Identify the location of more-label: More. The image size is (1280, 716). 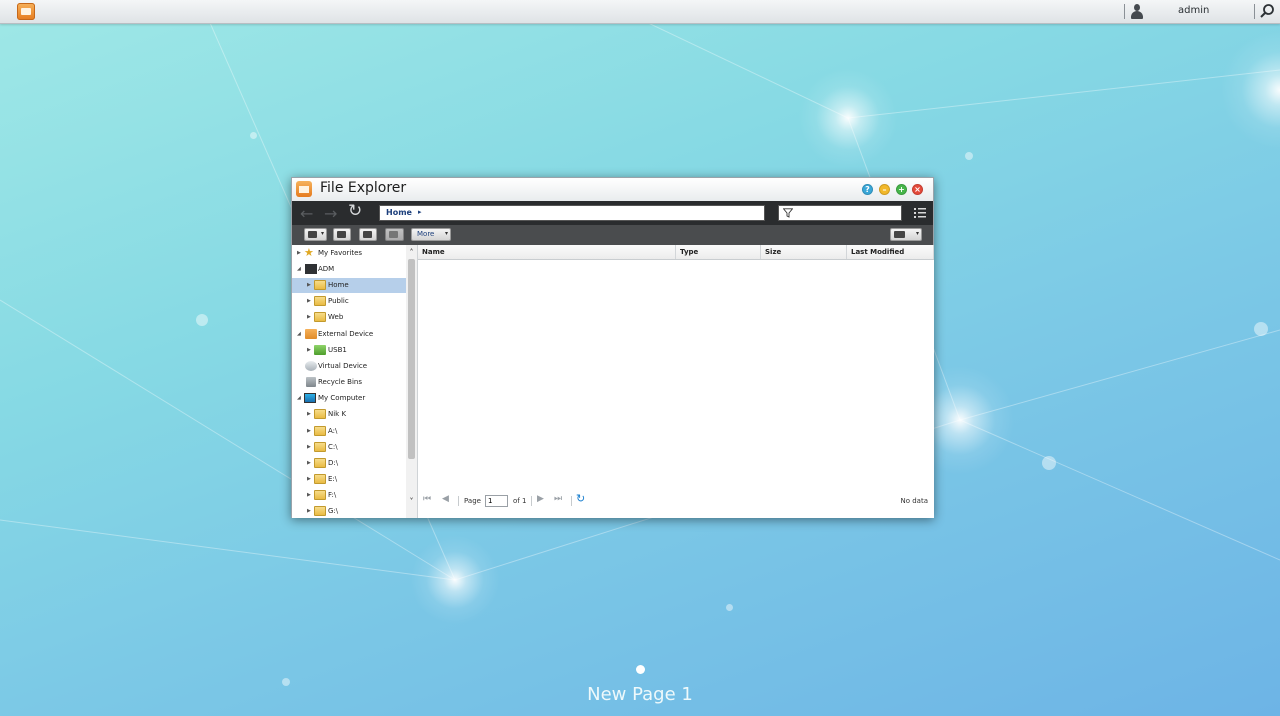
(426, 234).